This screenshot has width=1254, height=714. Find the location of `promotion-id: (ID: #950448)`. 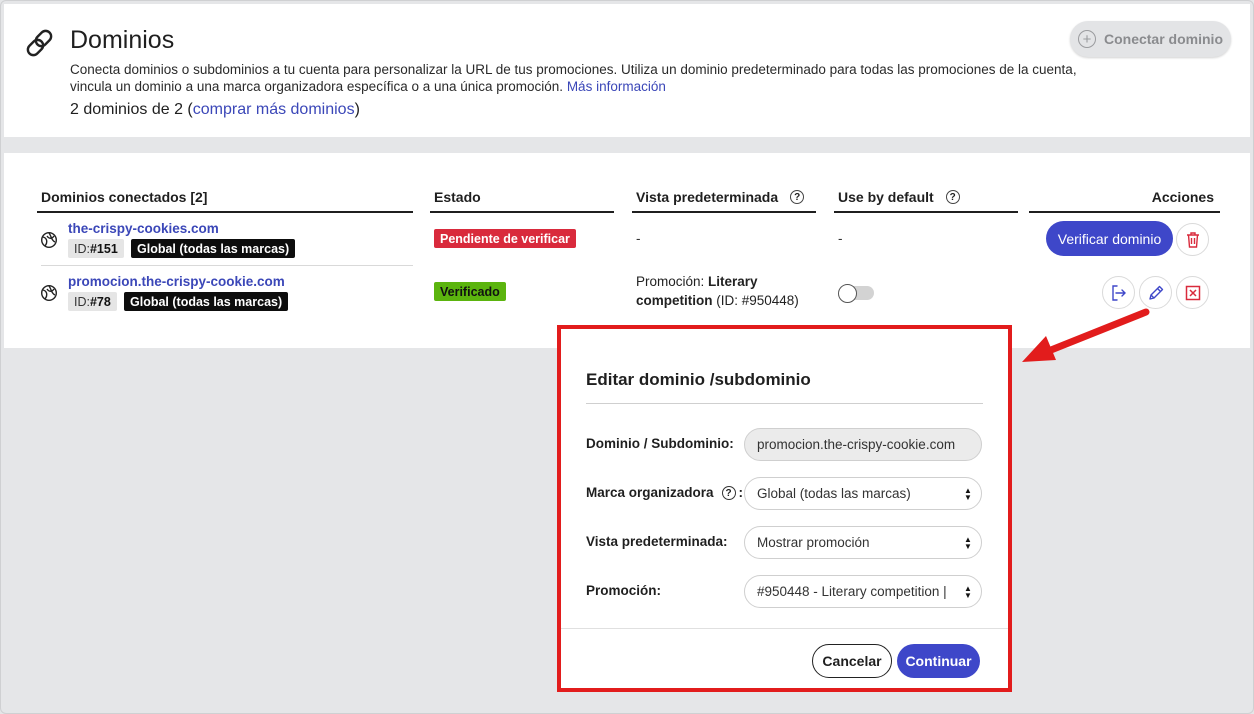

promotion-id: (ID: #950448) is located at coordinates (755, 300).